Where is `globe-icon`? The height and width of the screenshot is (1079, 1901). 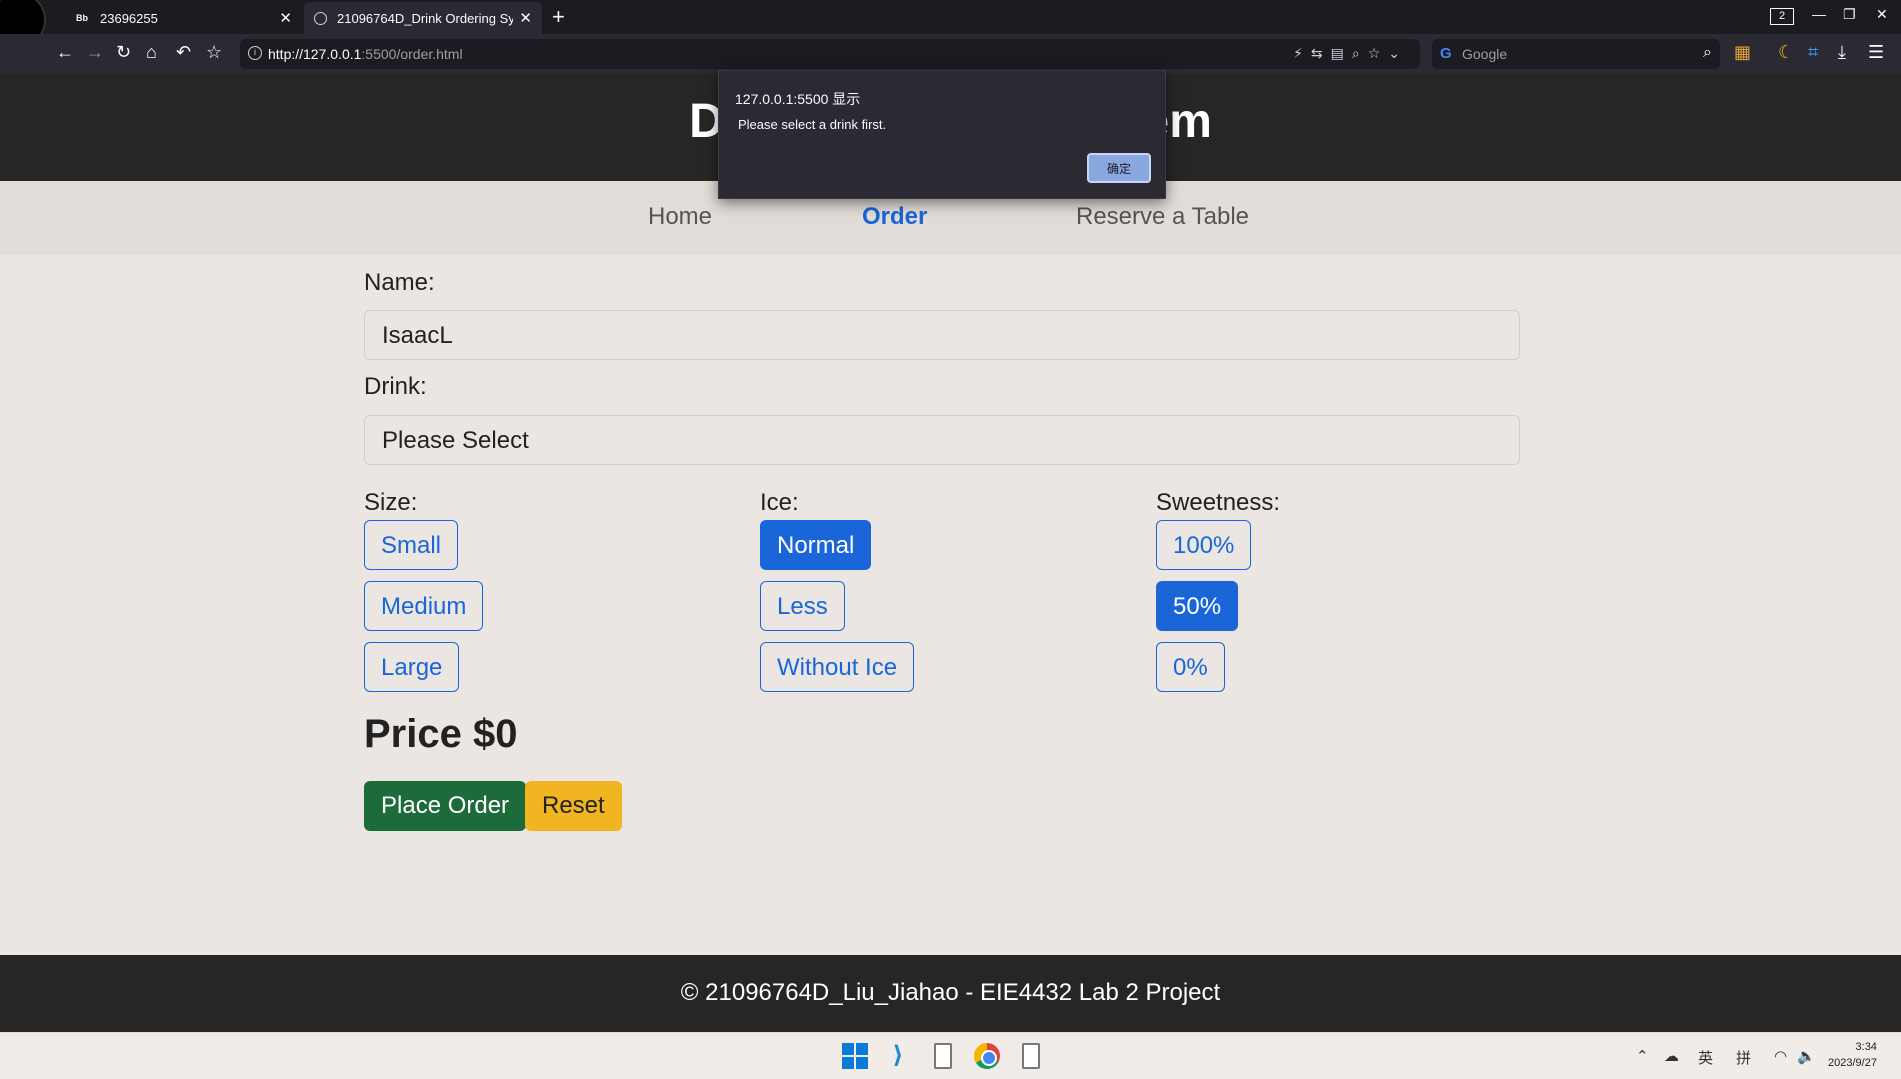 globe-icon is located at coordinates (320, 18).